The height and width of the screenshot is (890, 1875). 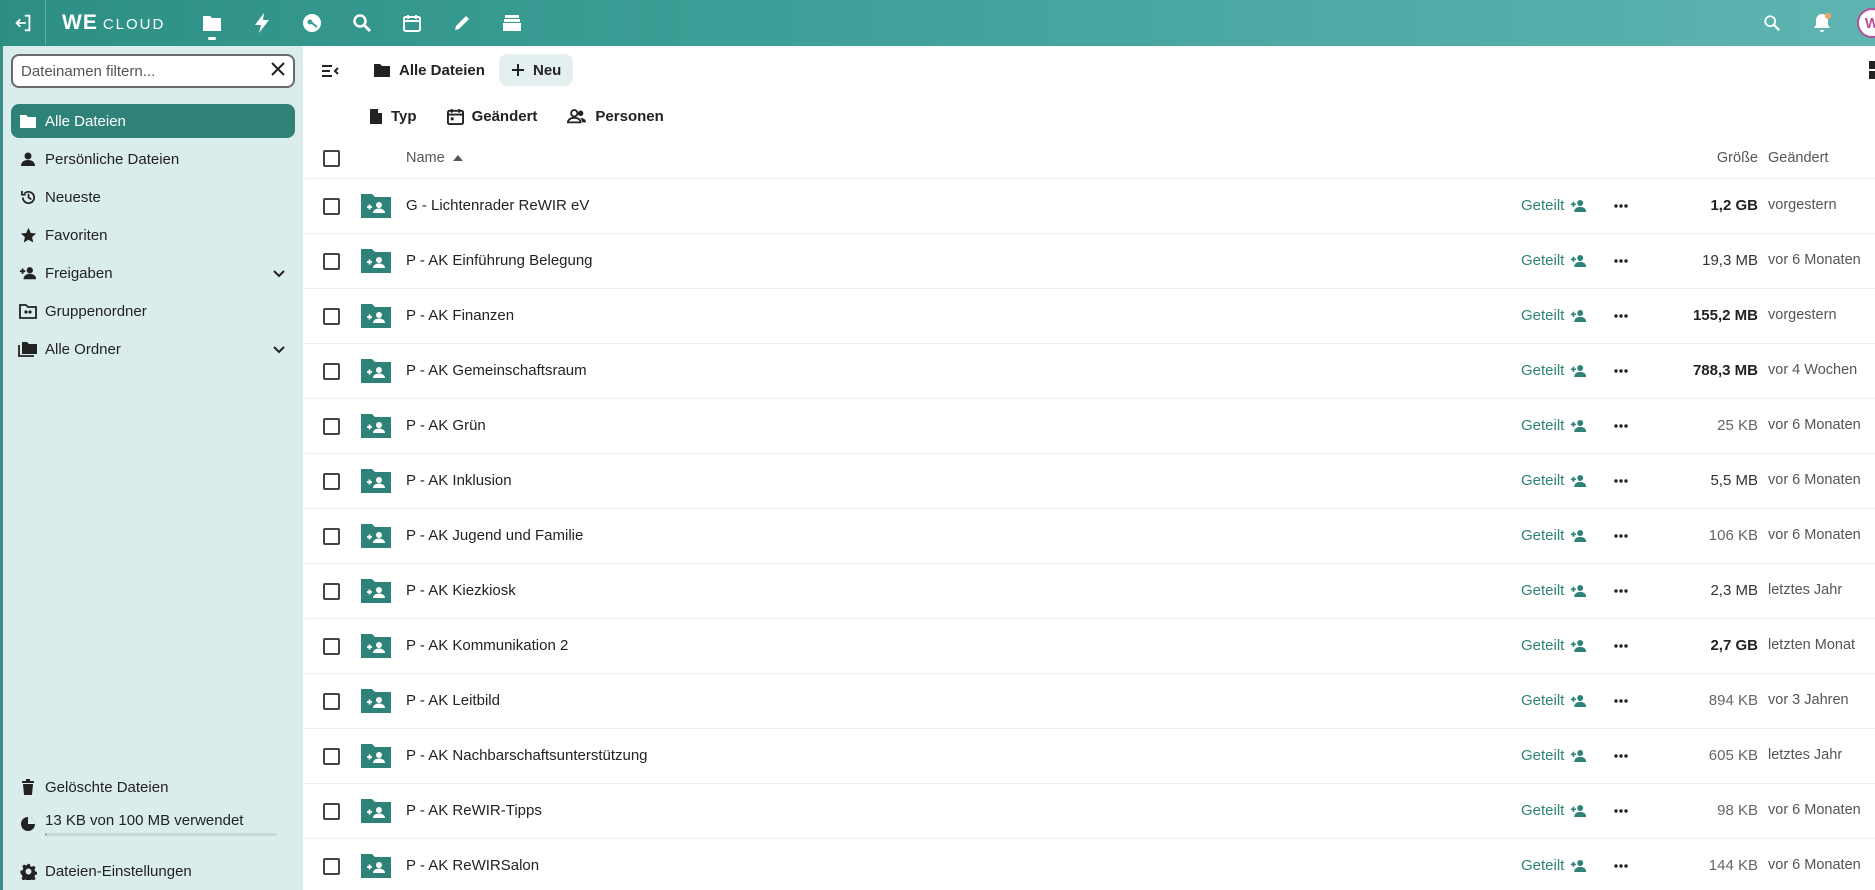 I want to click on file-name: P - AK Nachbarschaftsunterstützung, so click(x=527, y=755).